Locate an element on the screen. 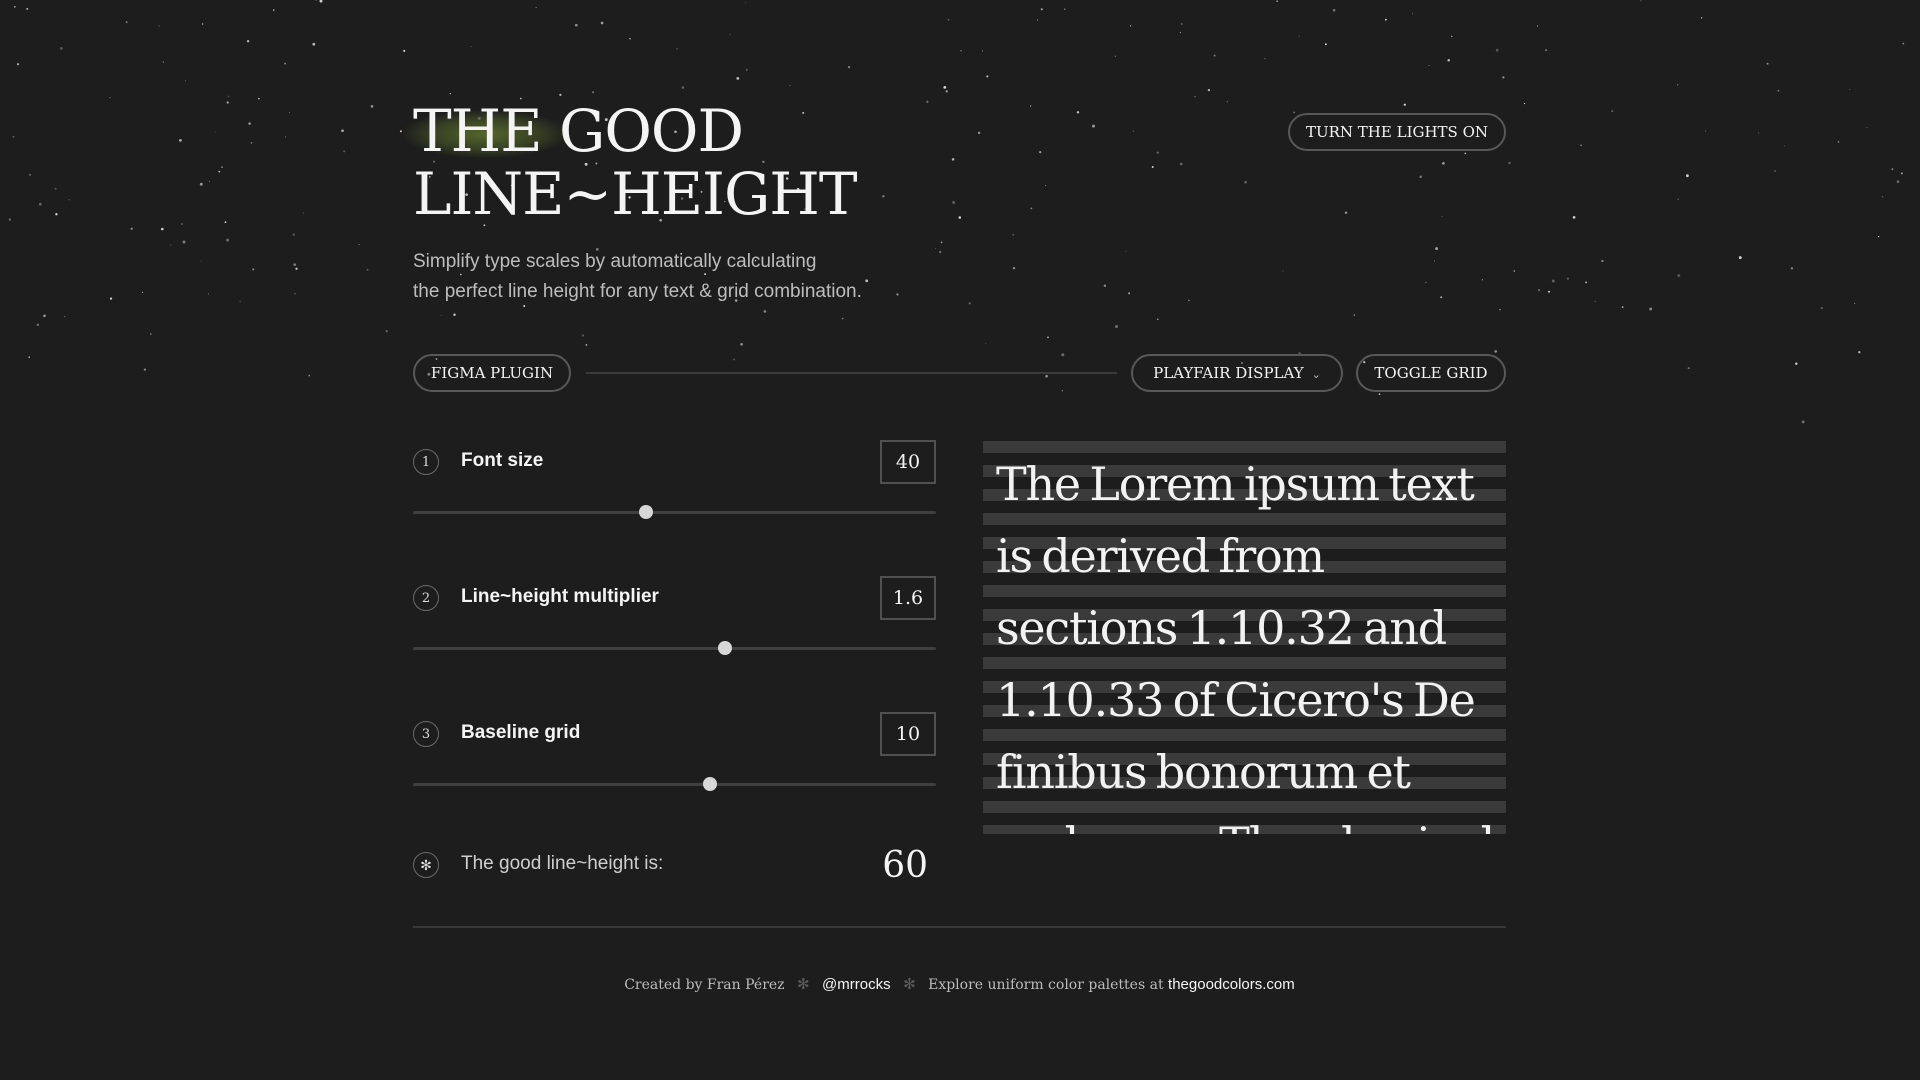 Image resolution: width=1920 pixels, height=1080 pixels. font-size-control: 1 Font size is located at coordinates (674, 500).